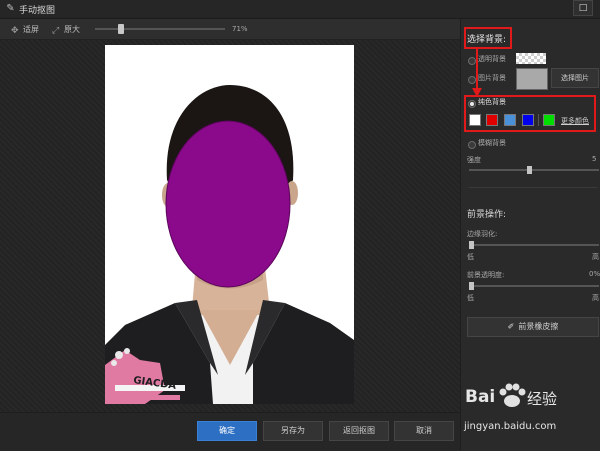 This screenshot has height=451, width=600. I want to click on brand-wordmark: Bai, so click(480, 397).